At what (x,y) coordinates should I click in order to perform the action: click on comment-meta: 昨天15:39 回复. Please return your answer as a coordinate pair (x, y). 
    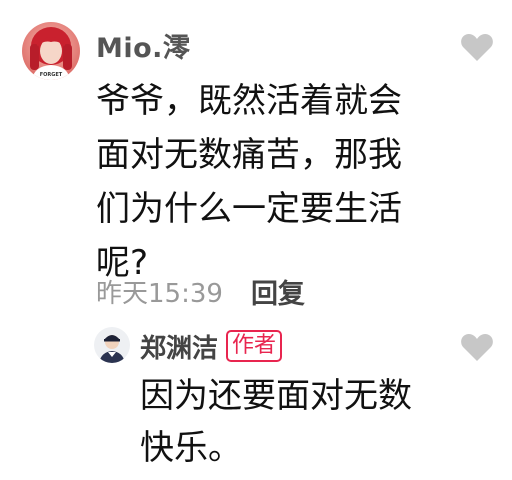
    Looking at the image, I should click on (200, 291).